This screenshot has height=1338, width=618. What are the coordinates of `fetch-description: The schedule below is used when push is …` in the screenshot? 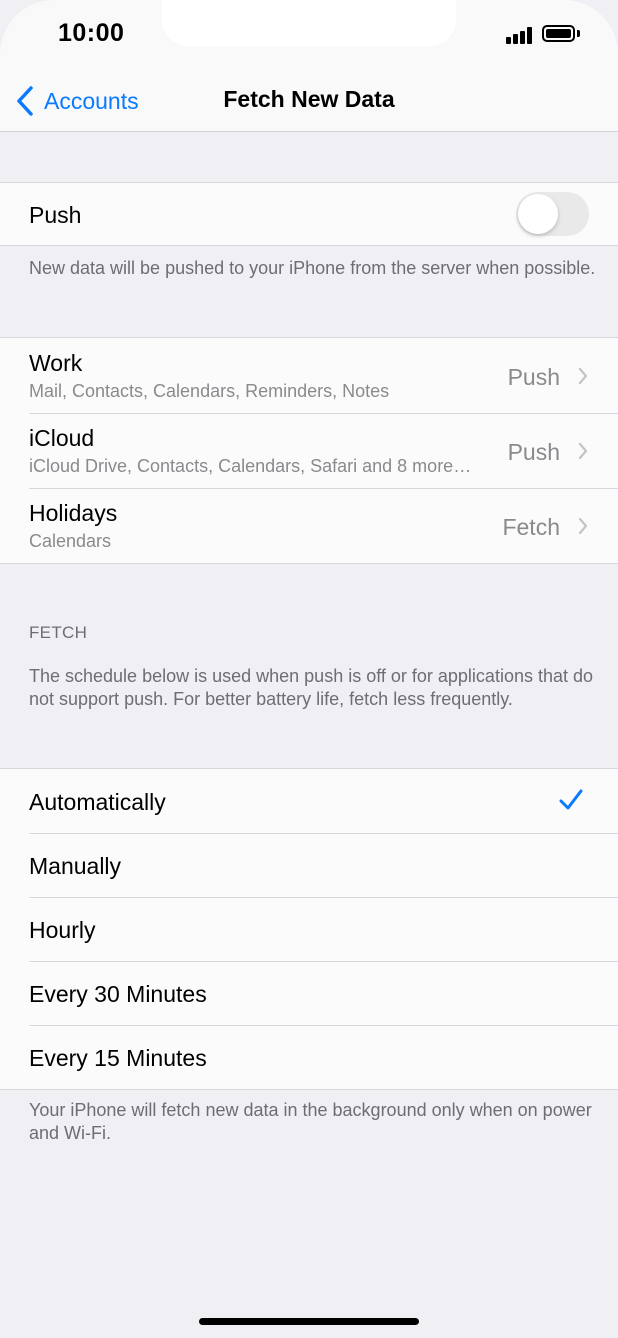 It's located at (311, 687).